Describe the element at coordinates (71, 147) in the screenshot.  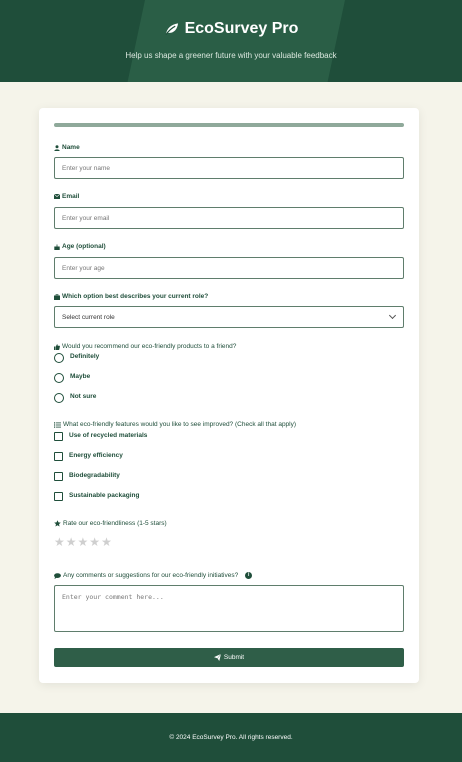
I see `name-label-text: Name` at that location.